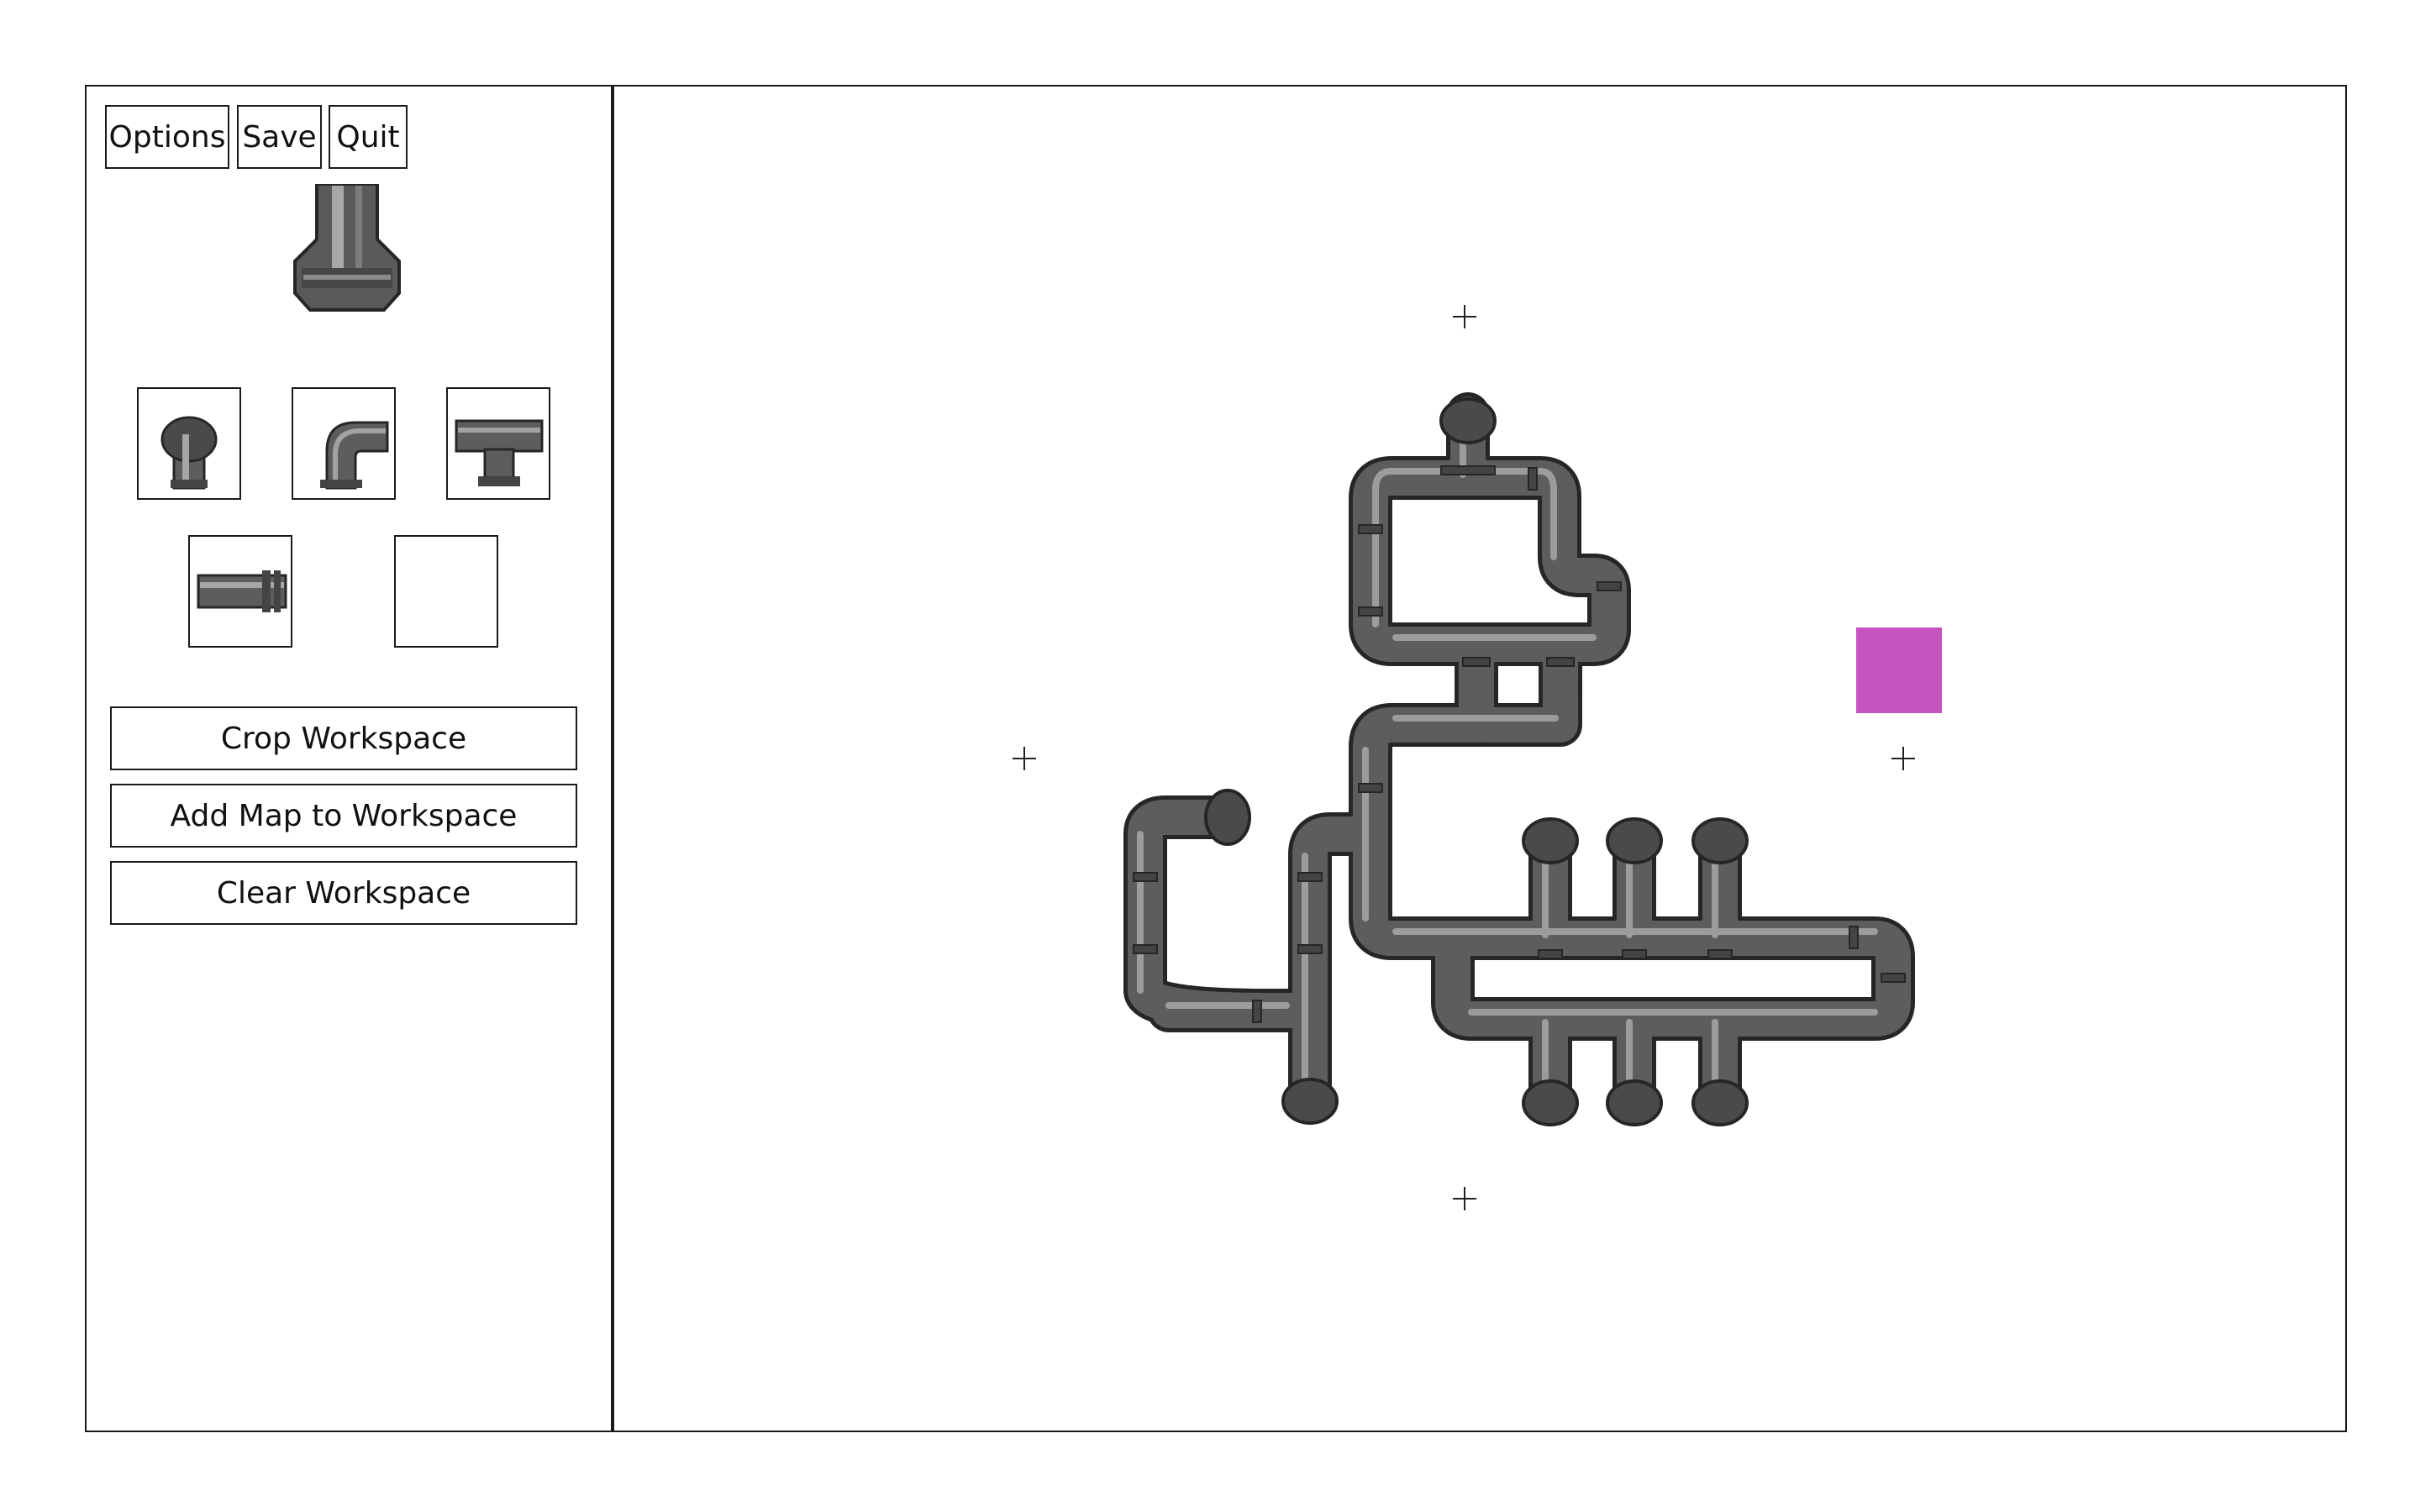 This screenshot has width=2420, height=1512. Describe the element at coordinates (344, 816) in the screenshot. I see `add-map-to-workspace-button: Add Map to Workspace` at that location.